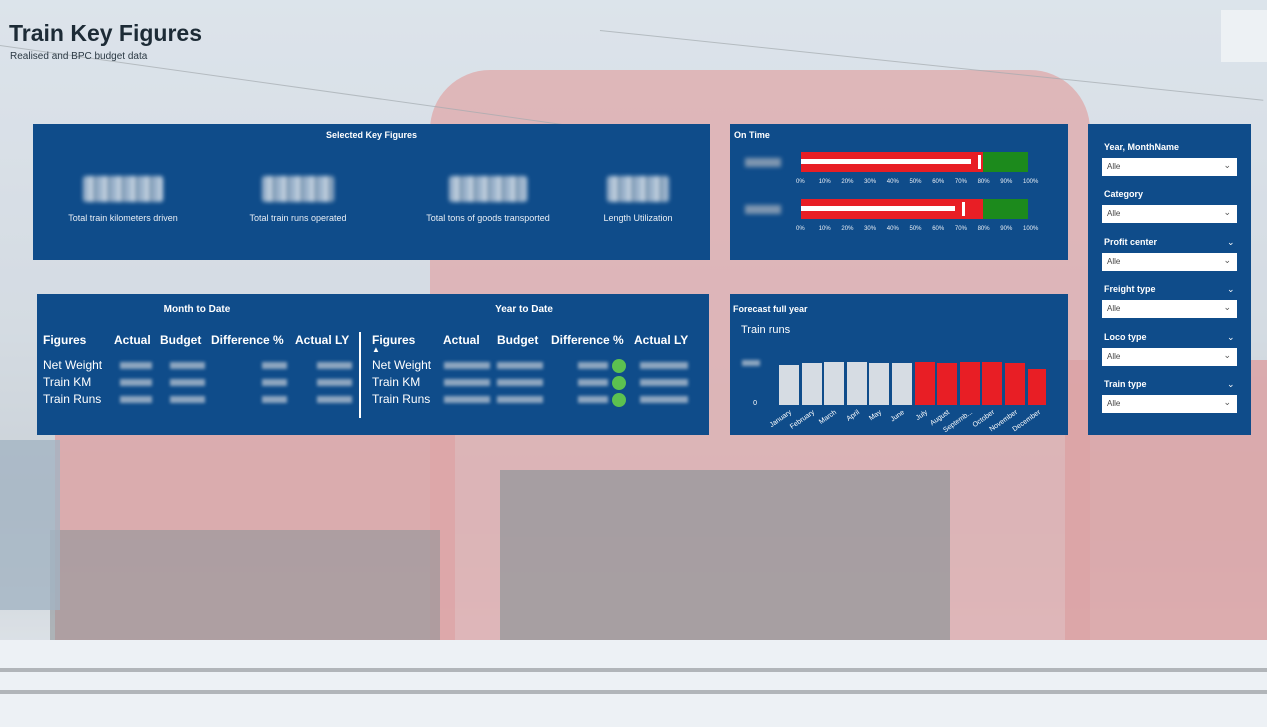 This screenshot has height=727, width=1267. What do you see at coordinates (1131, 241) in the screenshot?
I see `filter-label: Profit center` at bounding box center [1131, 241].